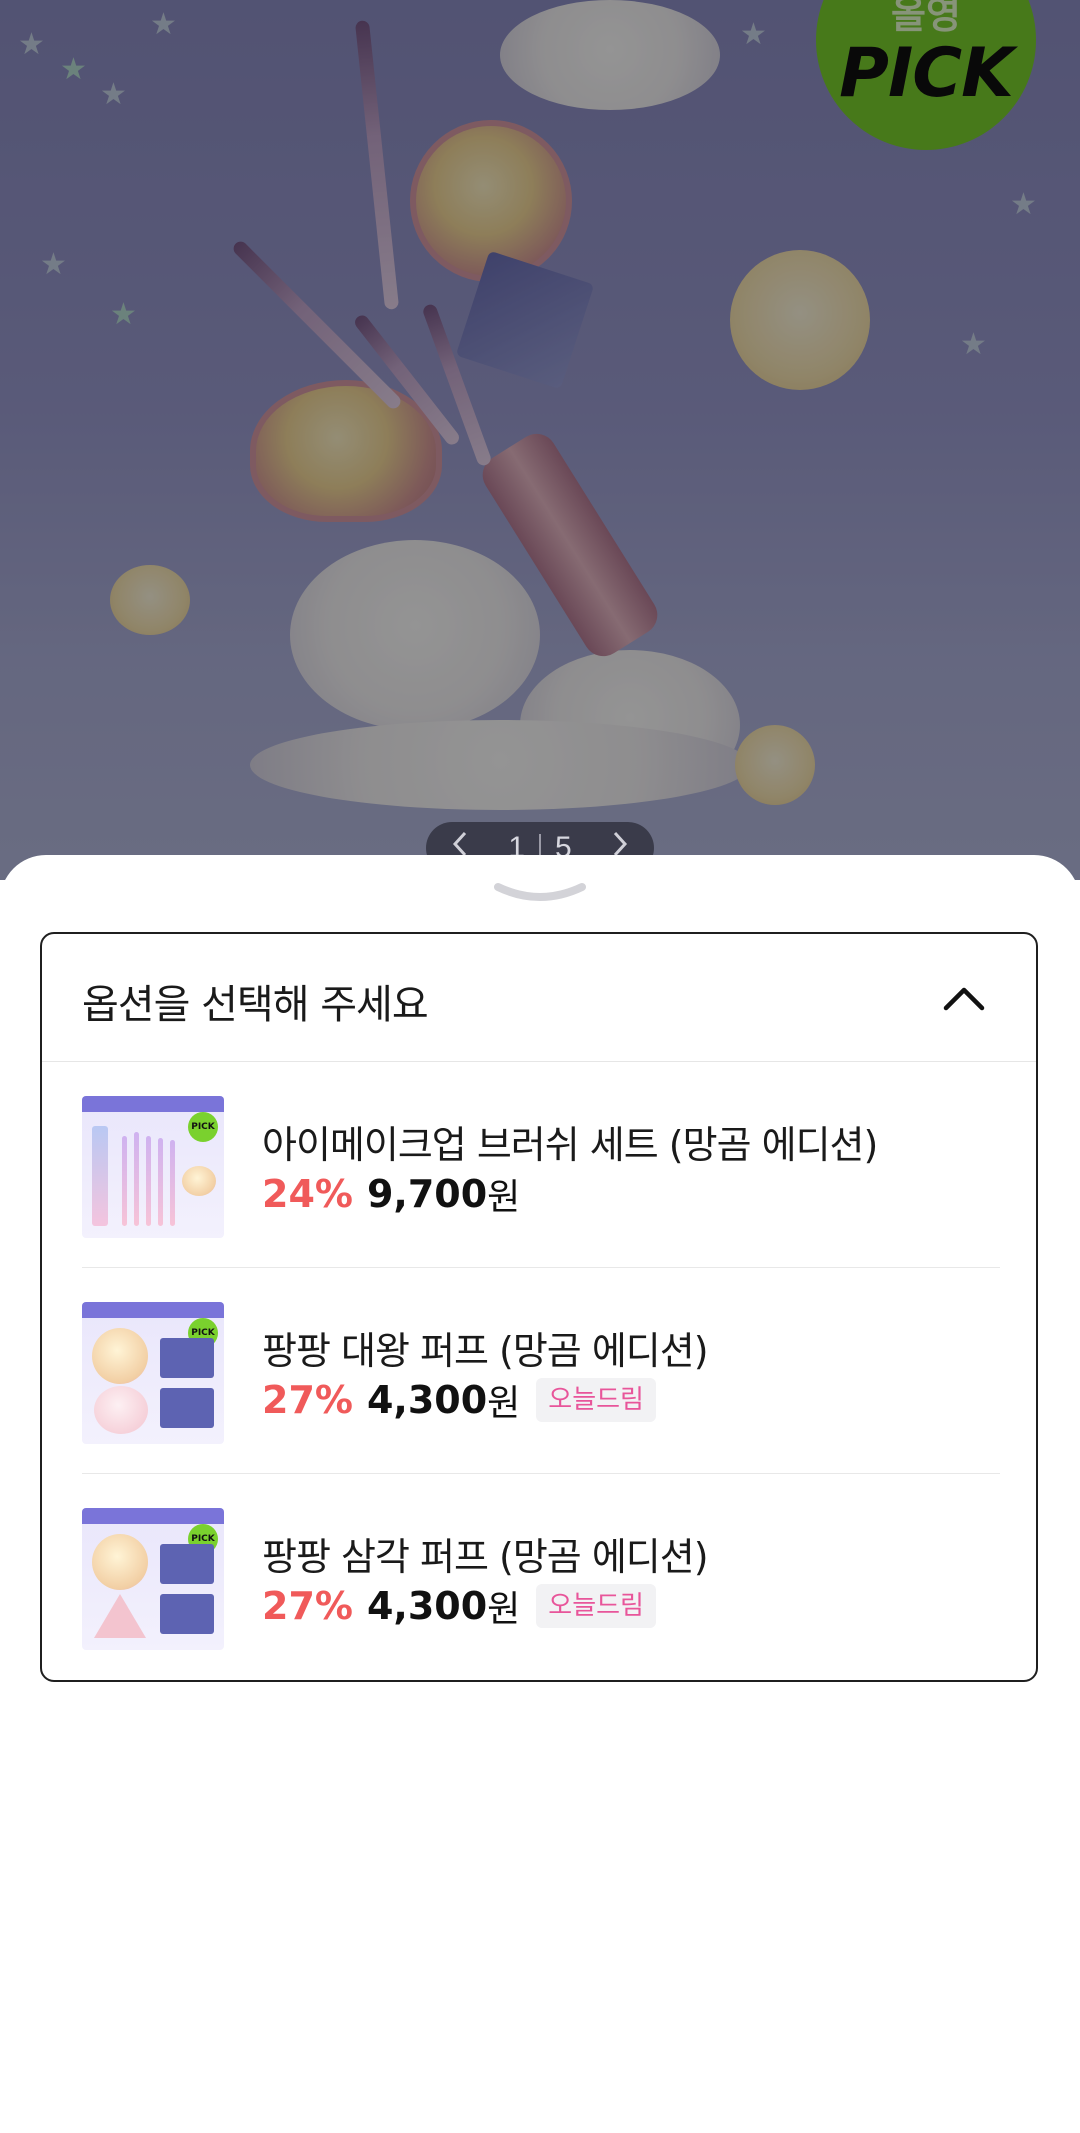 This screenshot has height=2133, width=1080. Describe the element at coordinates (540, 895) in the screenshot. I see `chevron-down-icon` at that location.